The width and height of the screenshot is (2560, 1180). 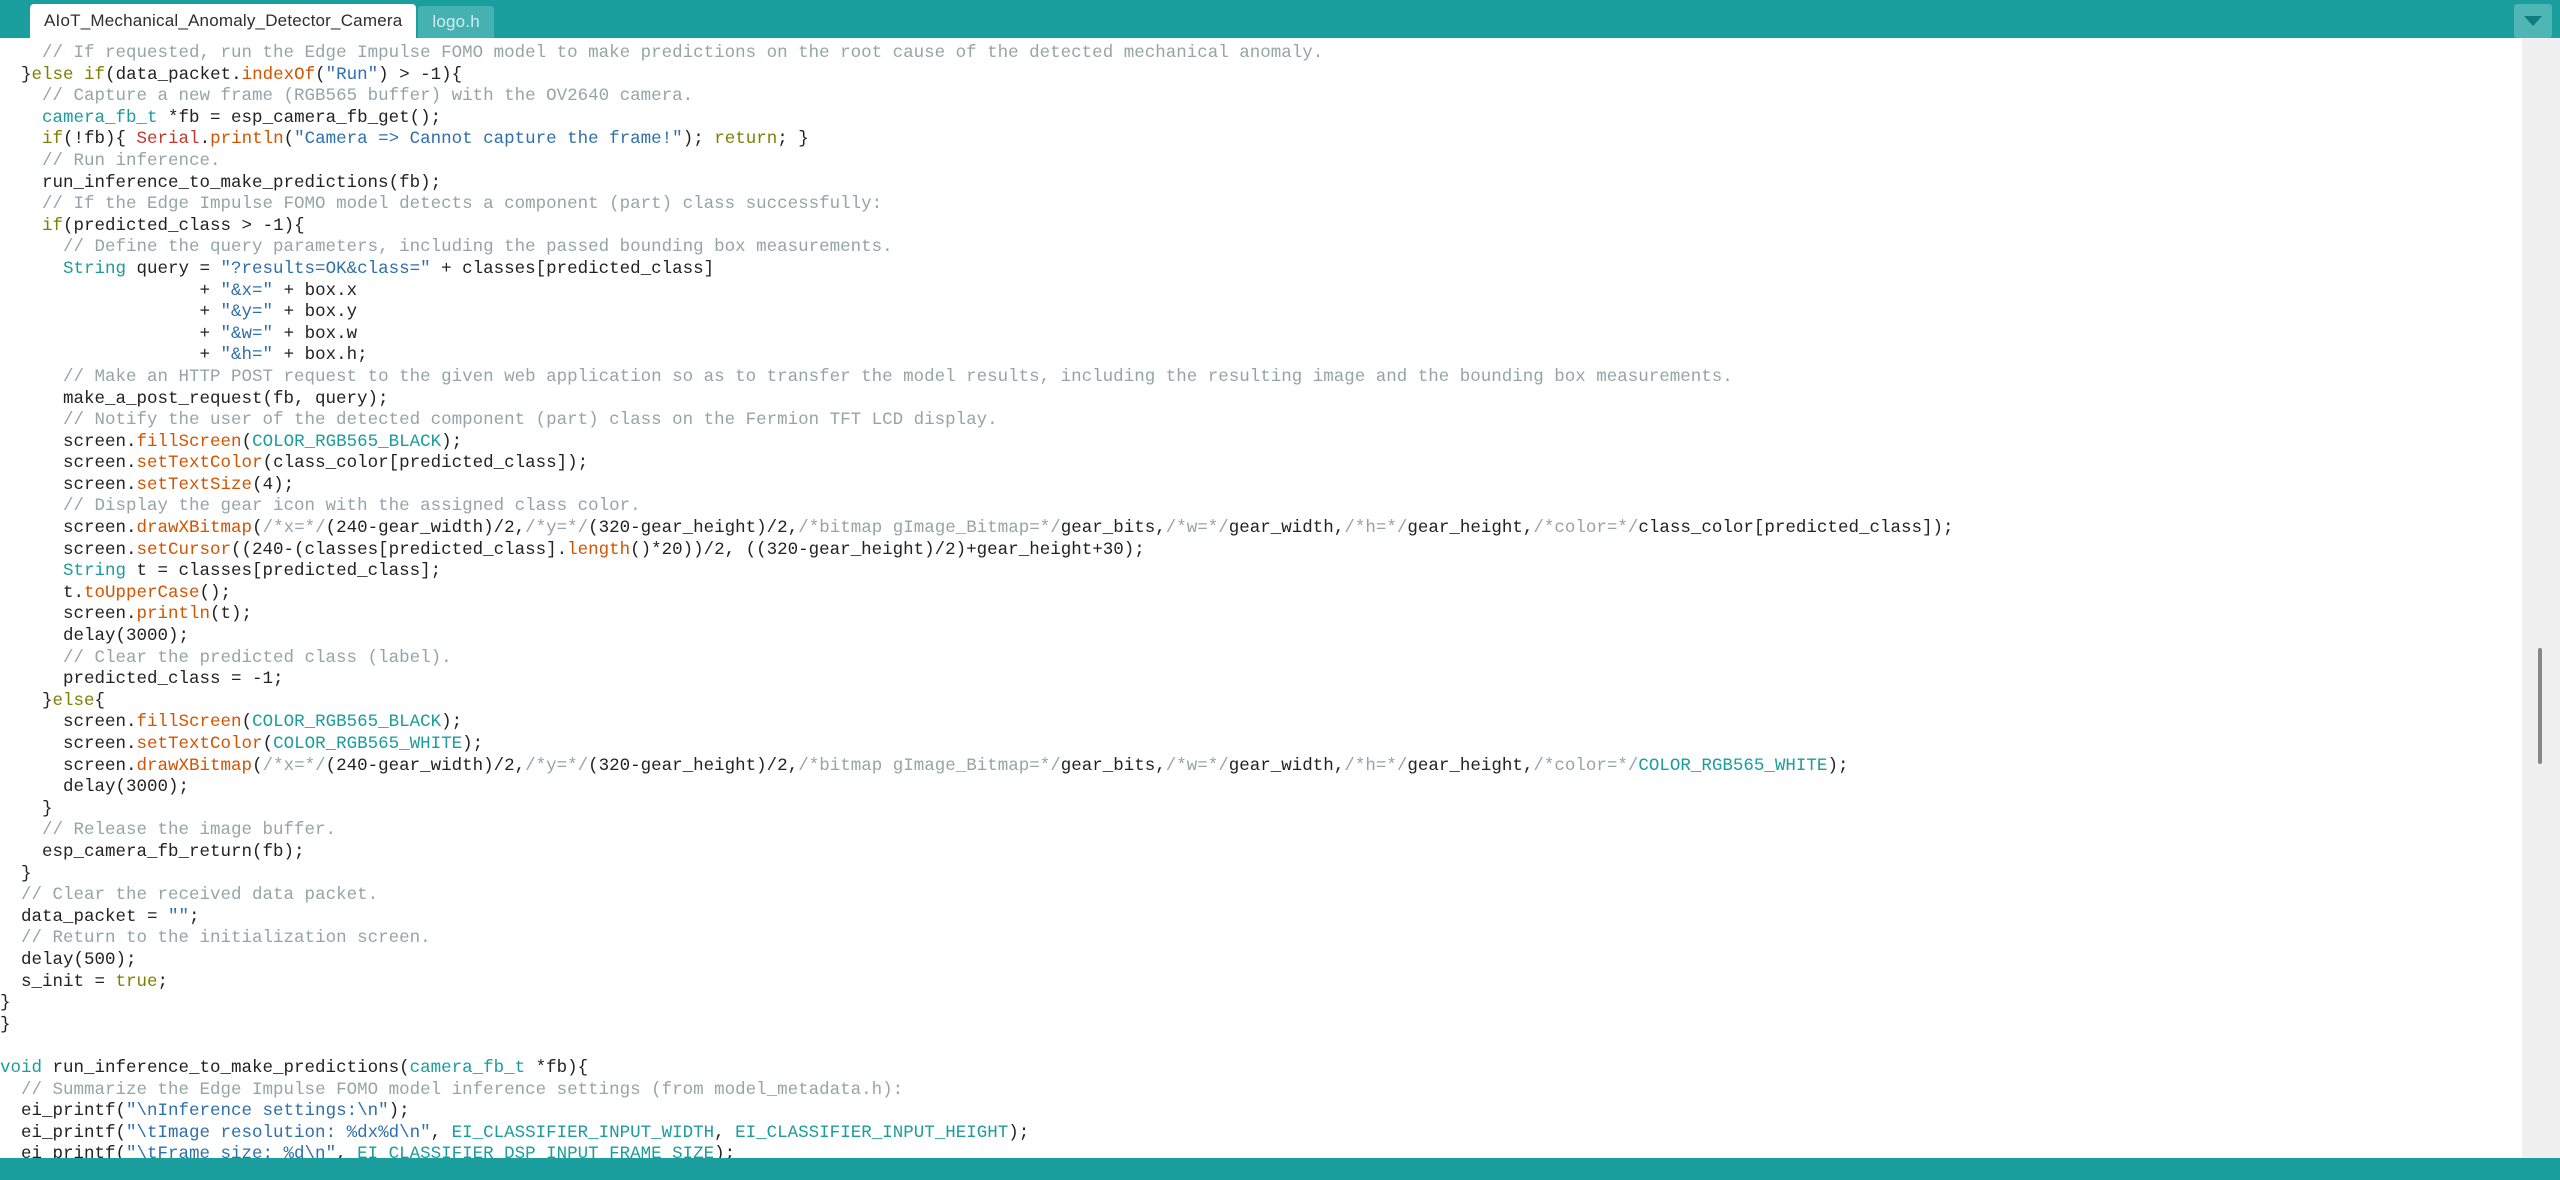 I want to click on tab-aiot-mechanical-anomaly-detector-camera: AIoT_Mechanical_Anomaly_Detector_Camera, so click(x=223, y=21).